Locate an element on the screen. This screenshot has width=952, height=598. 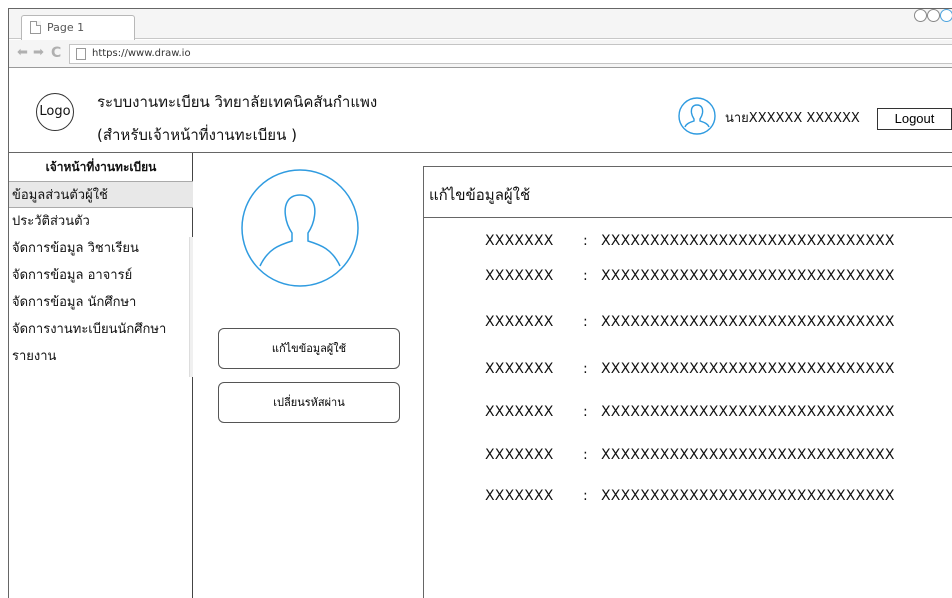
panel-divider is located at coordinates (688, 217).